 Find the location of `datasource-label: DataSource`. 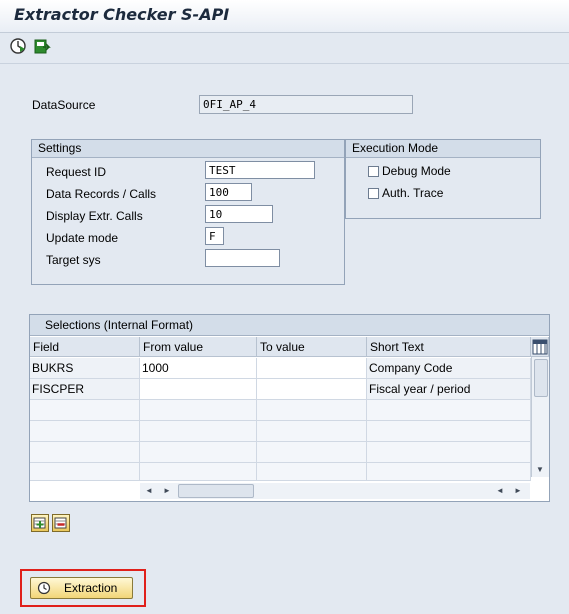

datasource-label: DataSource is located at coordinates (64, 105).